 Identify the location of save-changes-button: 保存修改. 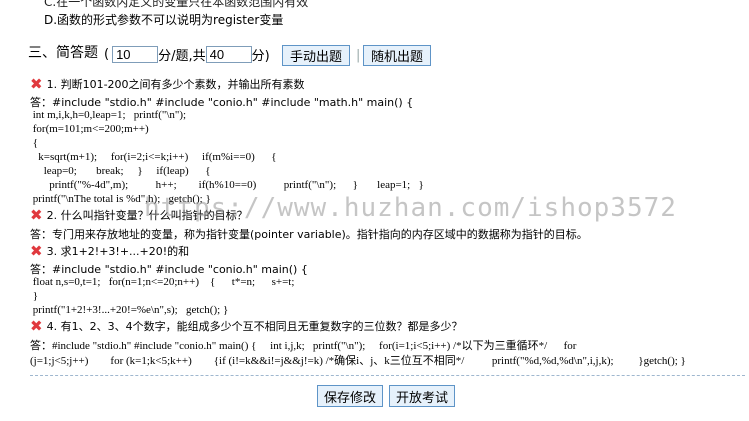
(350, 396).